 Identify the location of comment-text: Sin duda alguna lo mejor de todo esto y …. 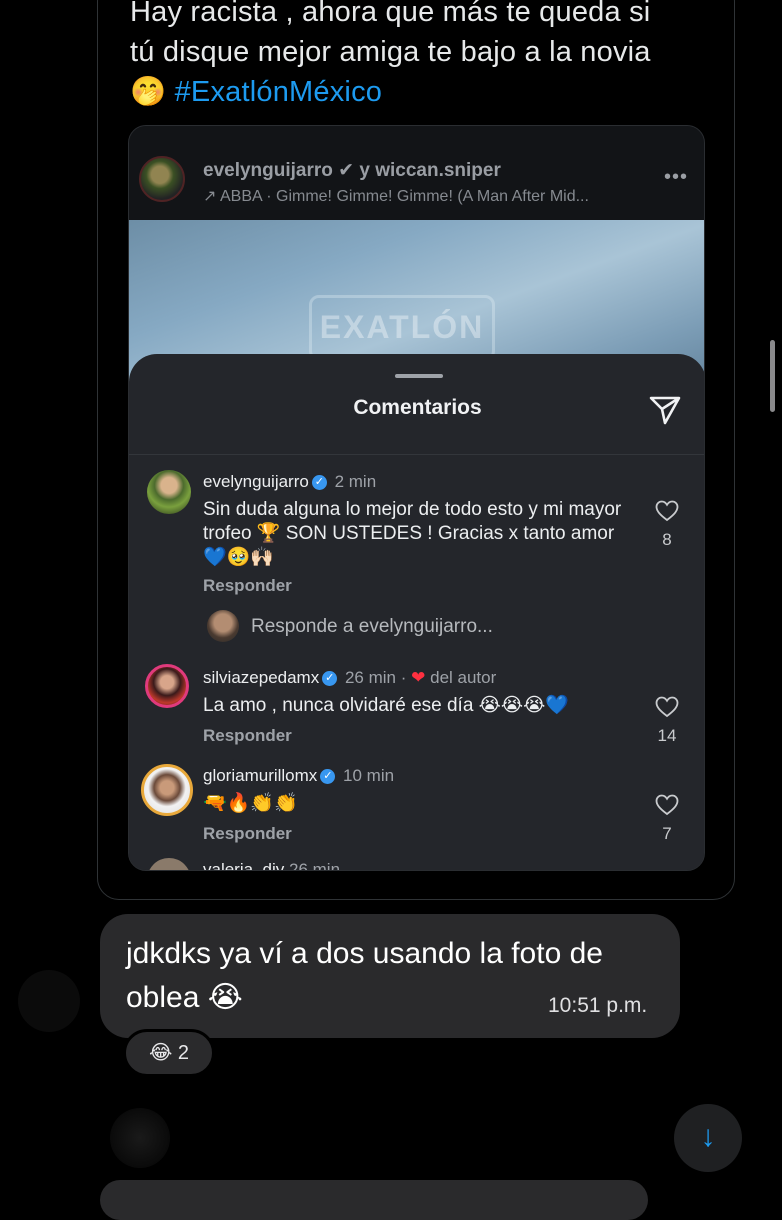
(412, 533).